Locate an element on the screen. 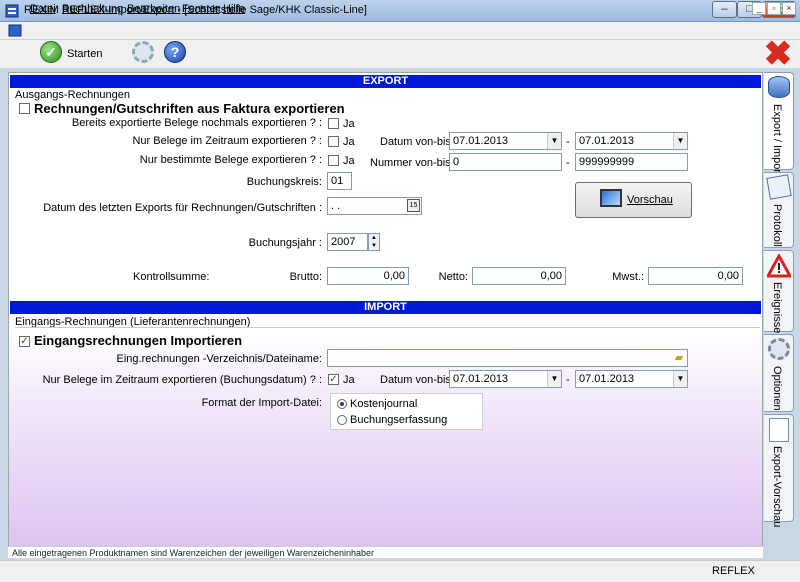 This screenshot has width=800, height=582. calendar-icon: 15 is located at coordinates (413, 205).